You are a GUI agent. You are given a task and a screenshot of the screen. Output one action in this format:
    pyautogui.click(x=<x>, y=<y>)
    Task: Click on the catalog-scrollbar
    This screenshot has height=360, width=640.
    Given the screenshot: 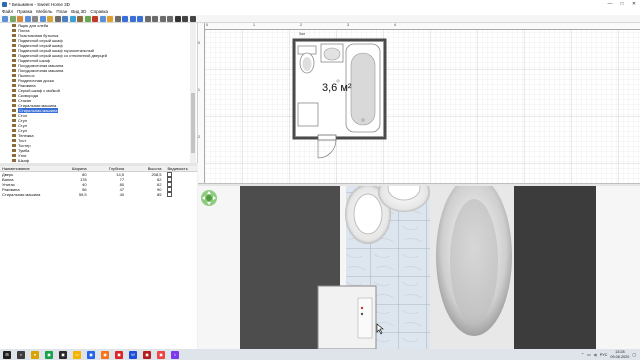 What is the action you would take?
    pyautogui.click(x=193, y=93)
    